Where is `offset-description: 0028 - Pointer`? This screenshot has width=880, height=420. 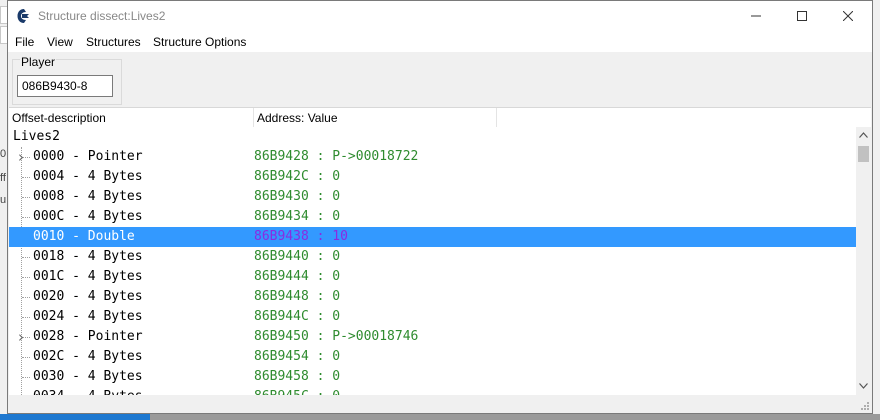 offset-description: 0028 - Pointer is located at coordinates (88, 336).